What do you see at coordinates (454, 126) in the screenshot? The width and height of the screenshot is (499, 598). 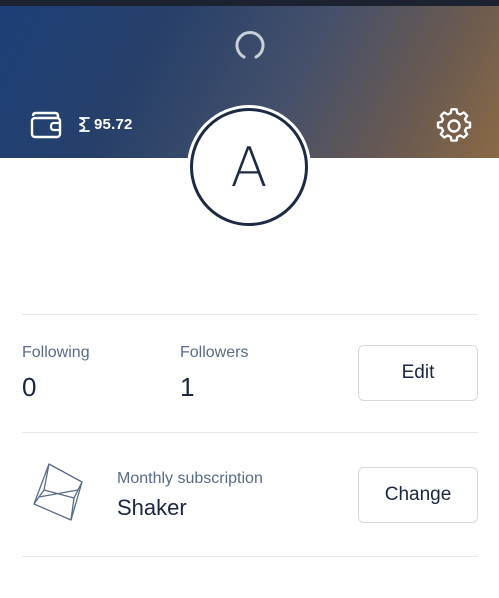 I see `gear-icon` at bounding box center [454, 126].